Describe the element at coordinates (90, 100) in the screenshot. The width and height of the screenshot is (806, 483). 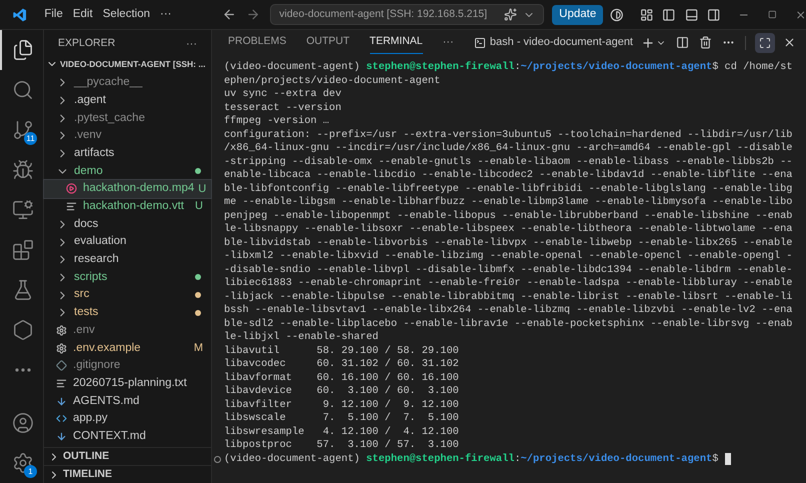
I see `file-name: .agent` at that location.